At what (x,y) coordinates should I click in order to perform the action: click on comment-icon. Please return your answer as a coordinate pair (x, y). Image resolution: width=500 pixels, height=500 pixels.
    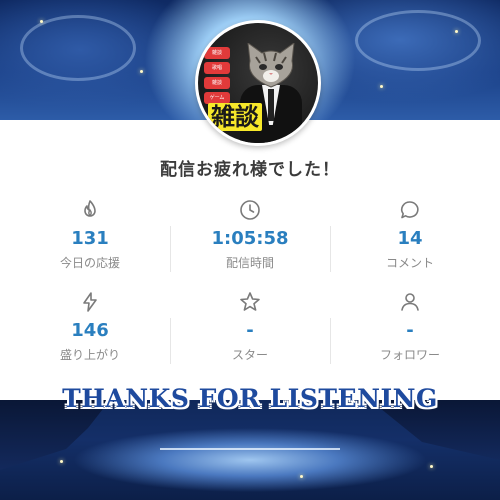
    Looking at the image, I should click on (409, 210).